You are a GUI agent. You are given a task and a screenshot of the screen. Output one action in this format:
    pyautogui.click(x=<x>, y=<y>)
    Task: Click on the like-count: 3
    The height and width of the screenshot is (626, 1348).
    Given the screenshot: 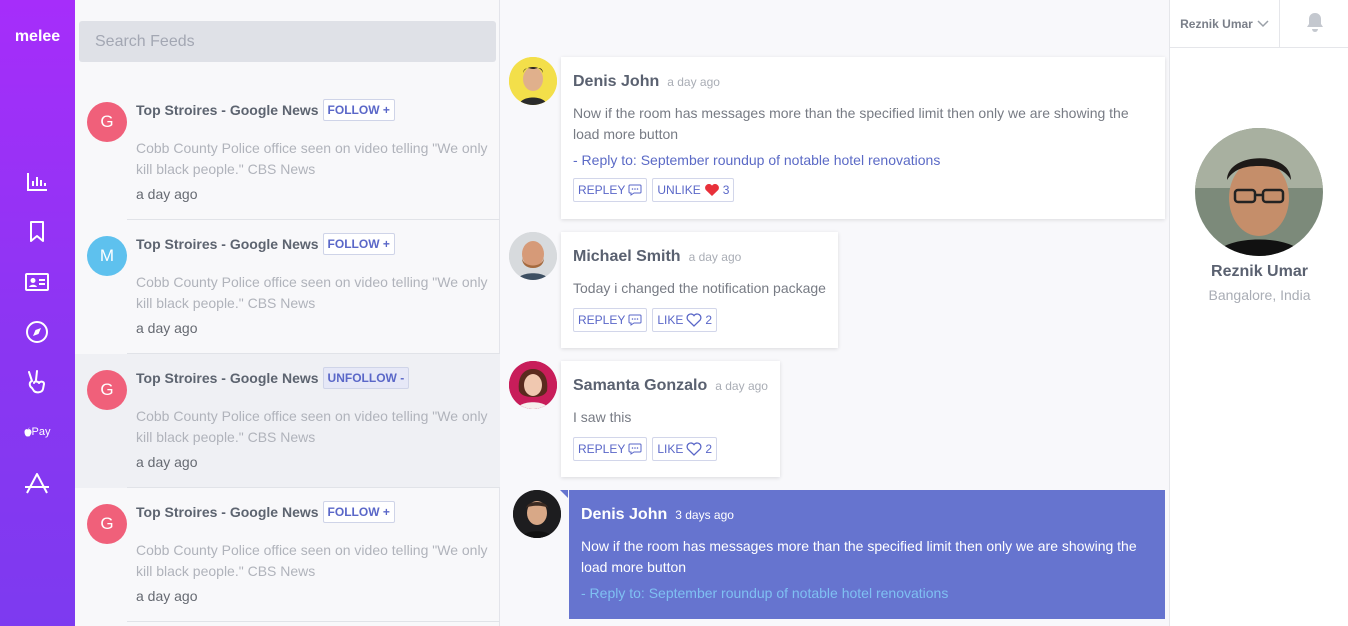 What is the action you would take?
    pyautogui.click(x=726, y=190)
    